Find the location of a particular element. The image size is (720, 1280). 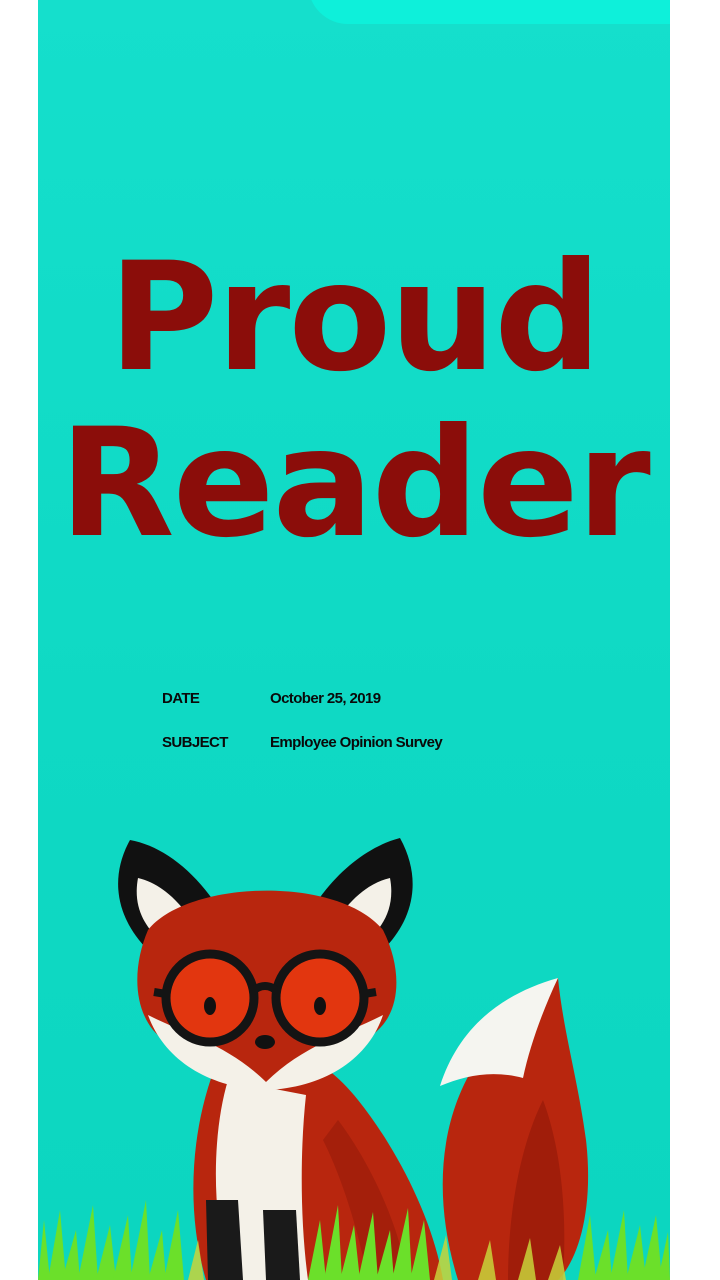

date-label: DATE is located at coordinates (181, 698).